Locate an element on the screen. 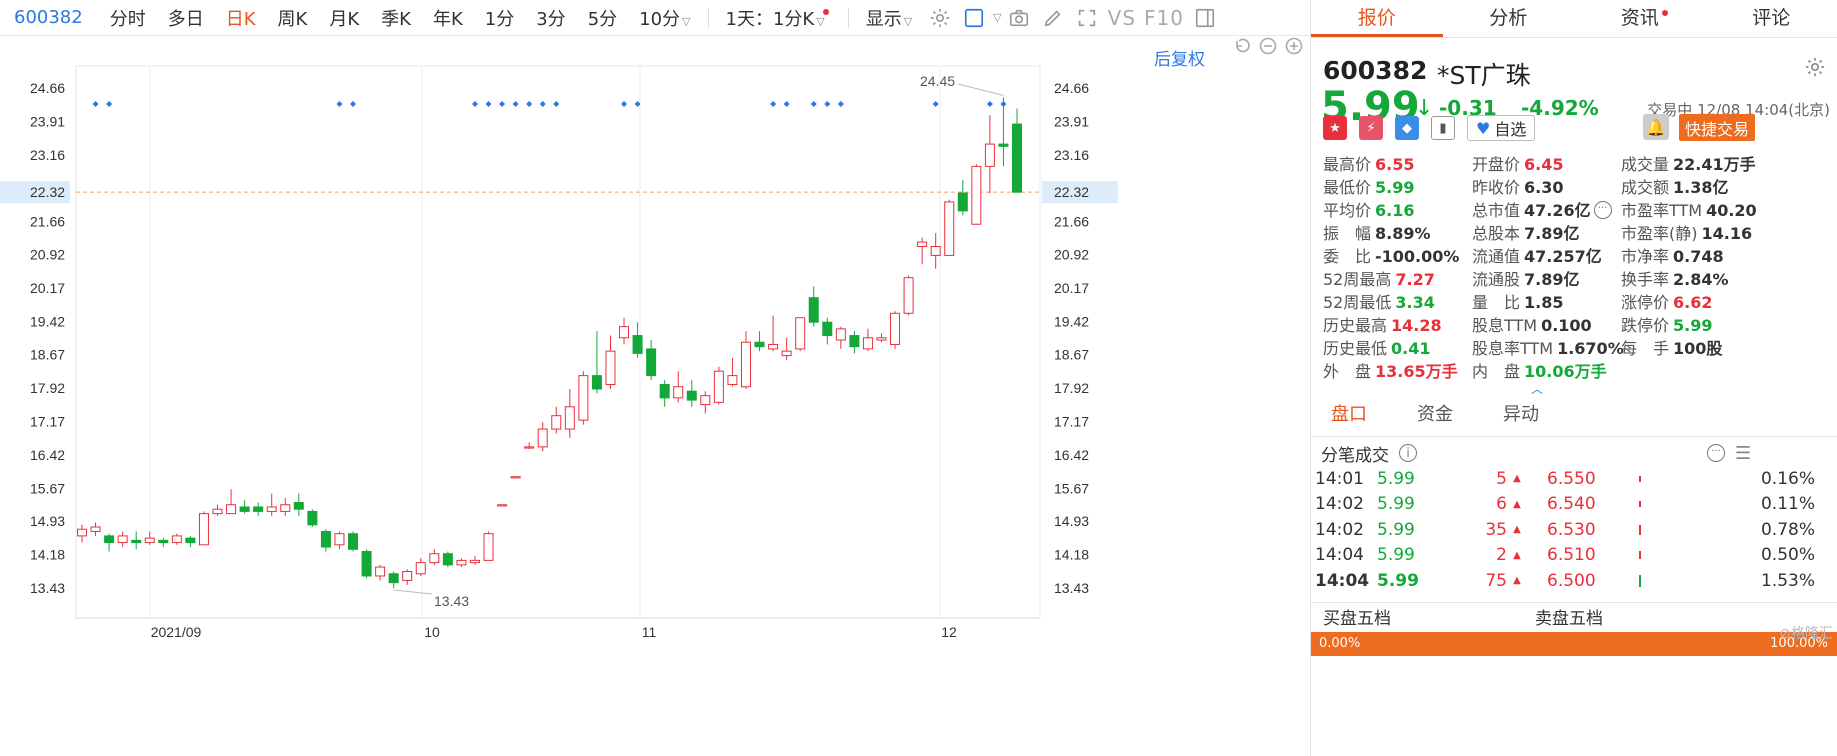  candle-down is located at coordinates (393, 578).